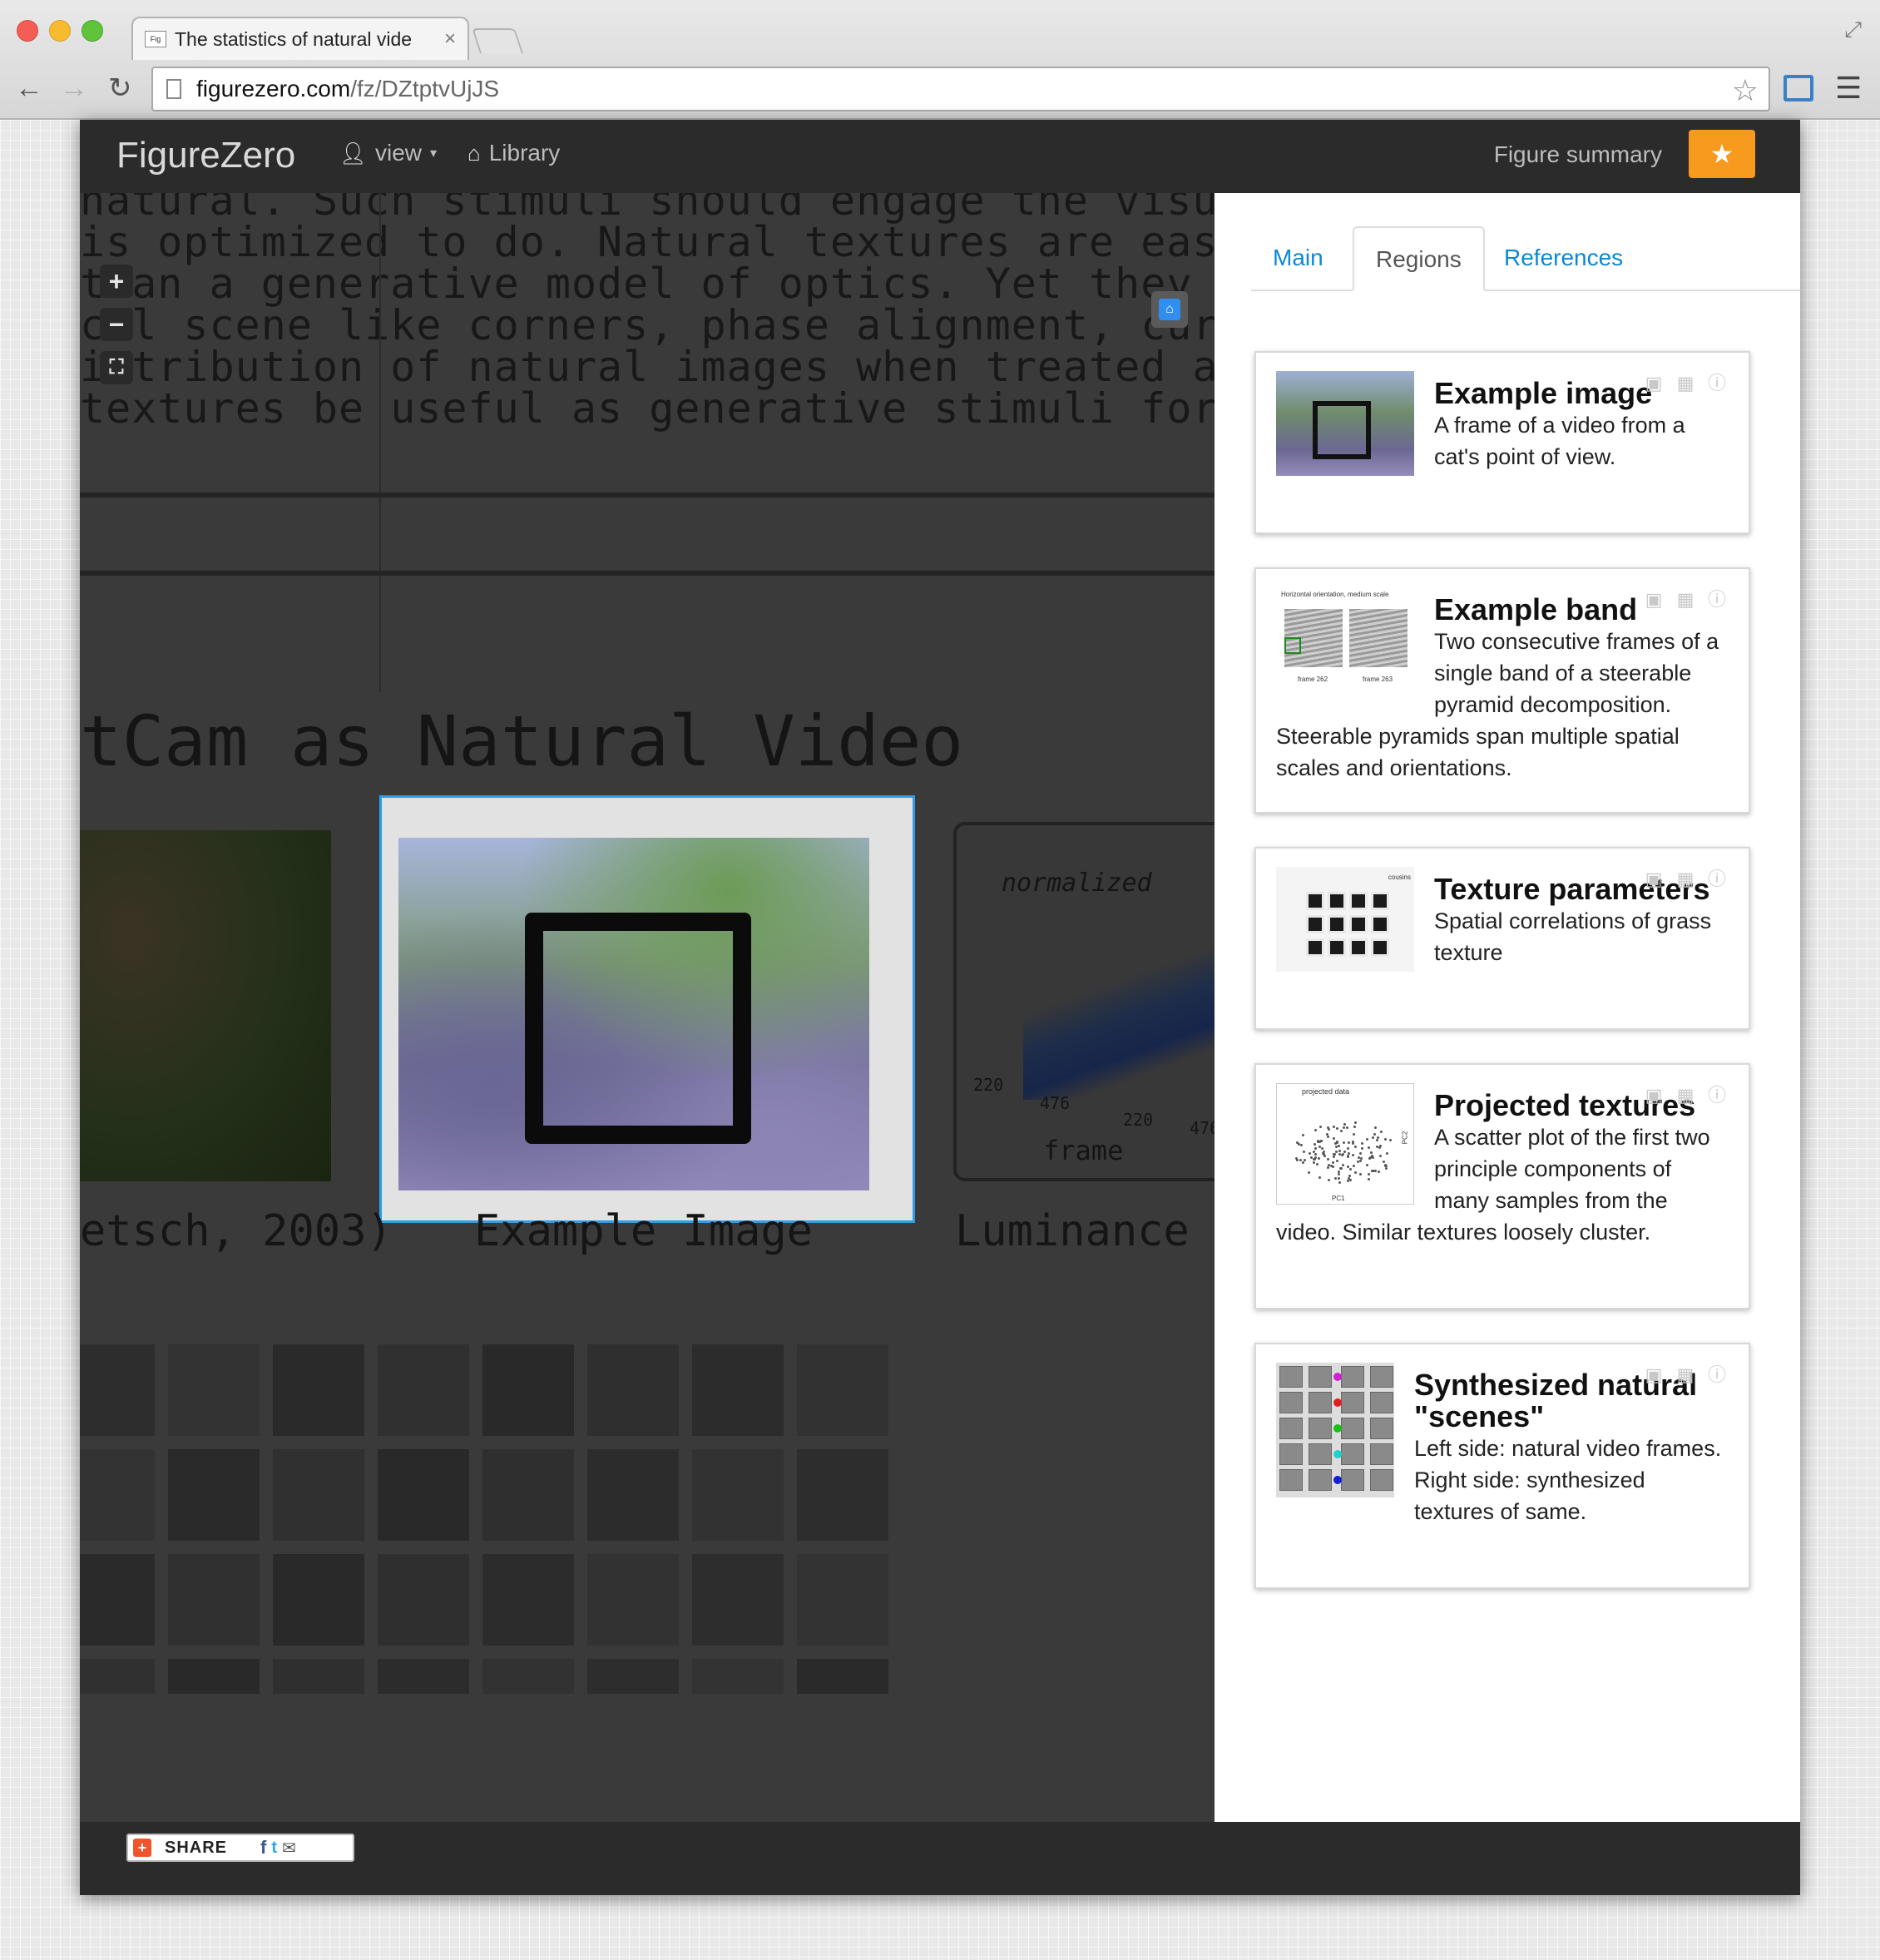 The width and height of the screenshot is (1880, 1960). I want to click on address-bar: figurezero.com/fz/DZtptvUjJS ☆, so click(960, 89).